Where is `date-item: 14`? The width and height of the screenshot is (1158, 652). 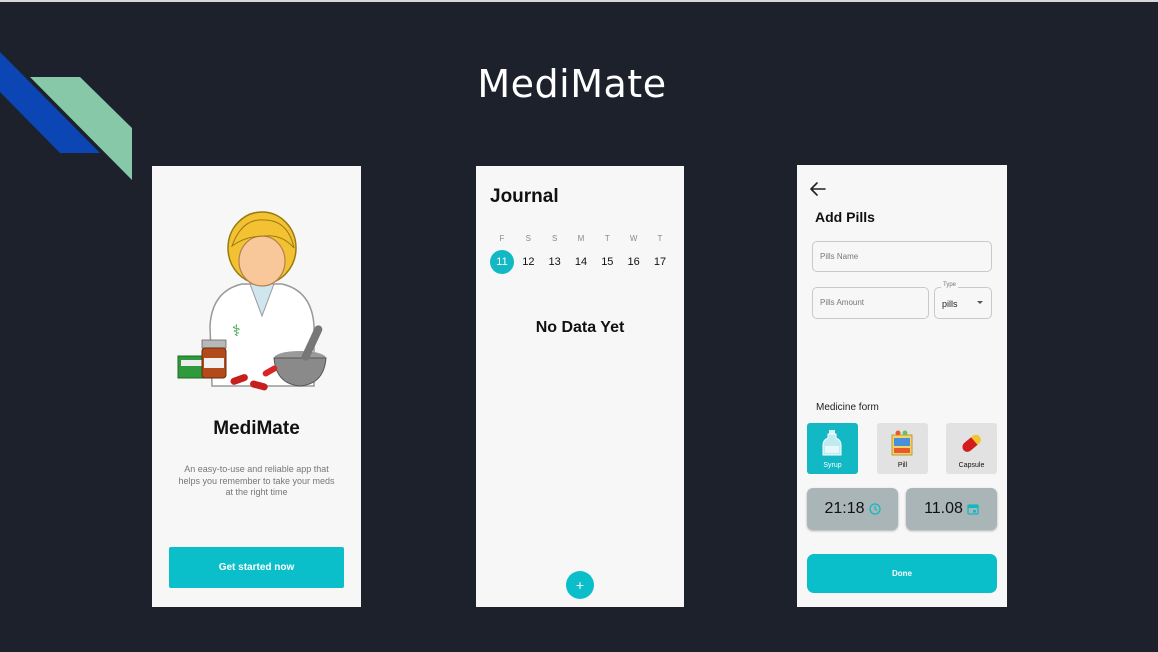 date-item: 14 is located at coordinates (581, 262).